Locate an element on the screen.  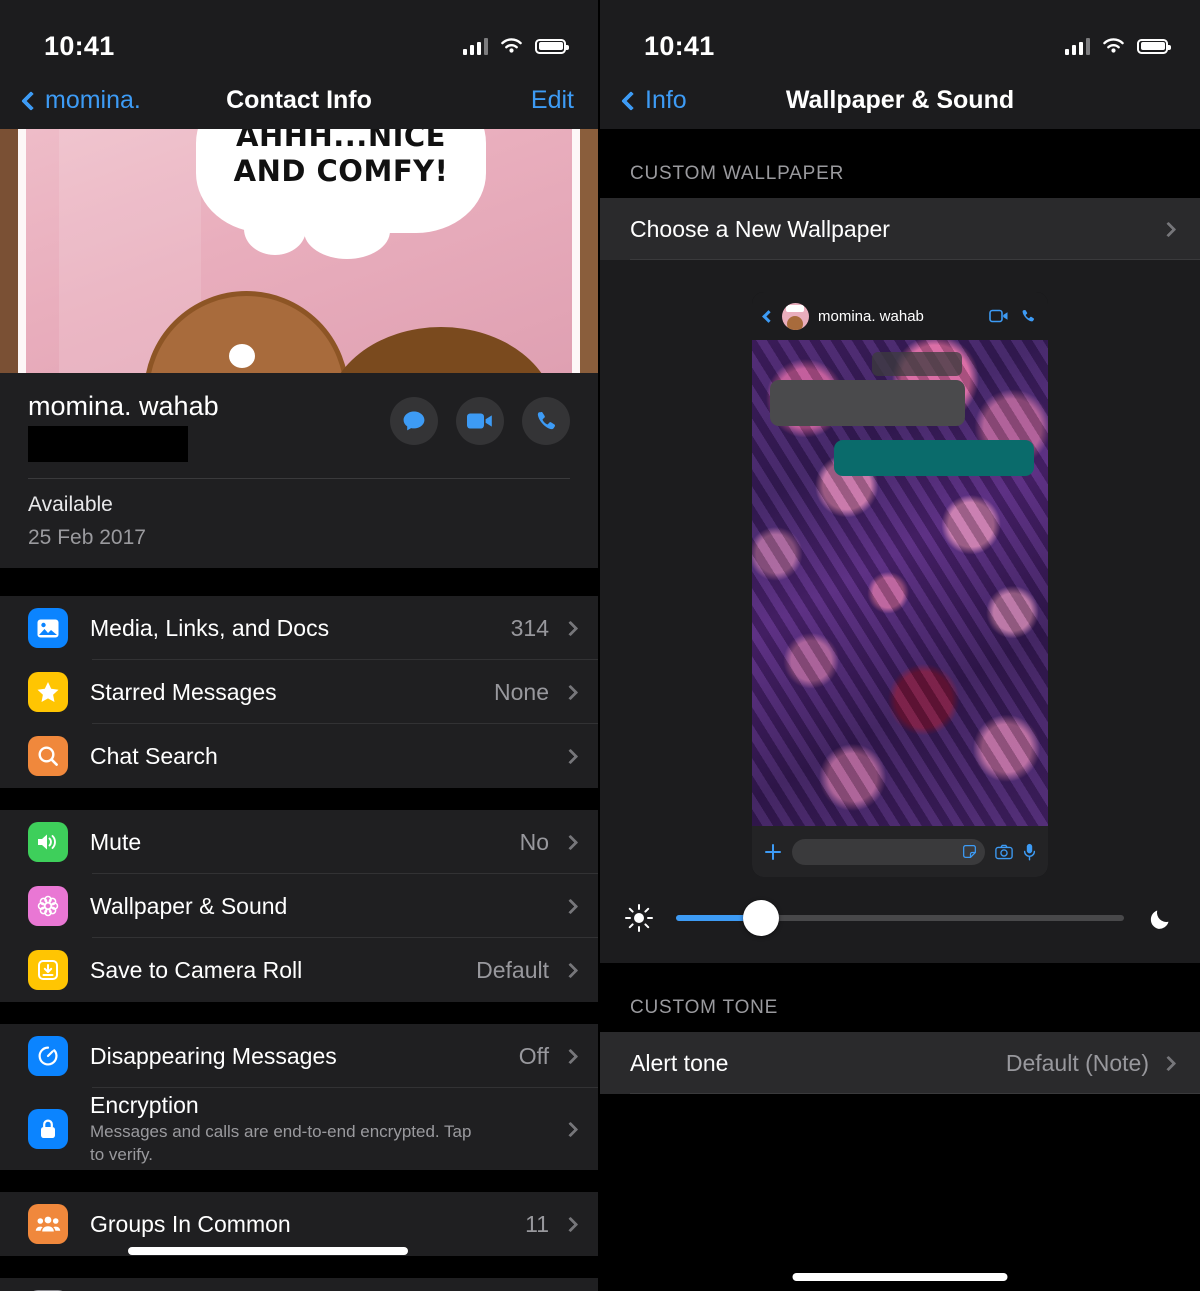
row-label: Save to Camera Roll is located at coordinates (196, 969).